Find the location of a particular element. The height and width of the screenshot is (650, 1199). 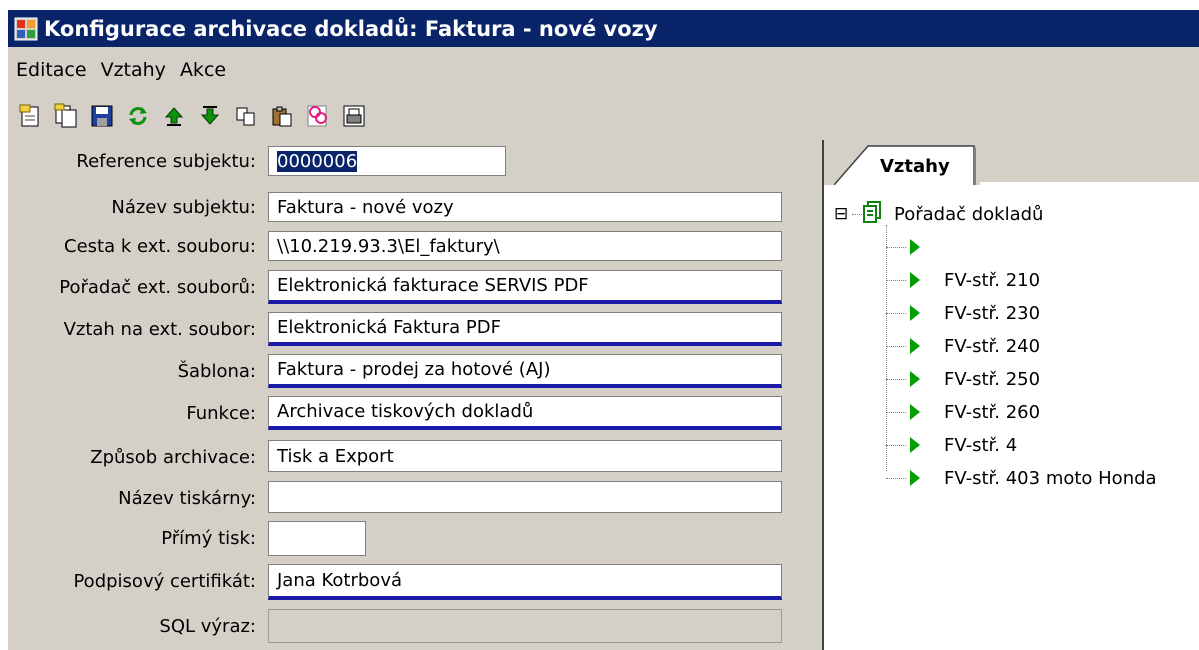

move-up-icon is located at coordinates (174, 116).